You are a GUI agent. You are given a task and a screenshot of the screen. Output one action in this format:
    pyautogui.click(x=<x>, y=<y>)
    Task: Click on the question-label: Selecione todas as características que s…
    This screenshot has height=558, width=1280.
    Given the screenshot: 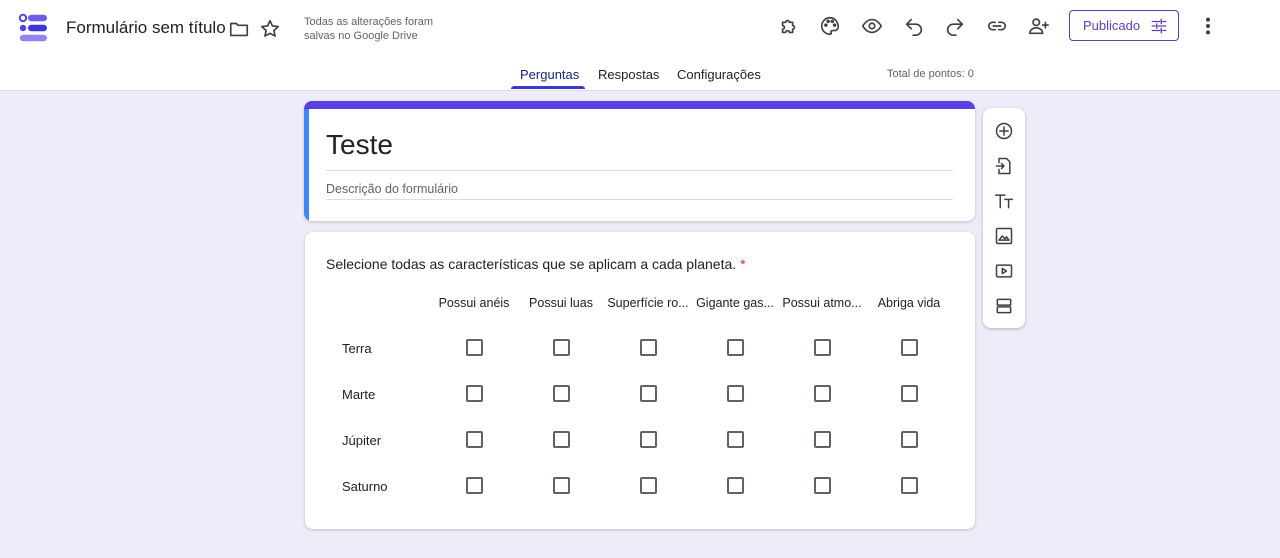 What is the action you would take?
    pyautogui.click(x=531, y=264)
    